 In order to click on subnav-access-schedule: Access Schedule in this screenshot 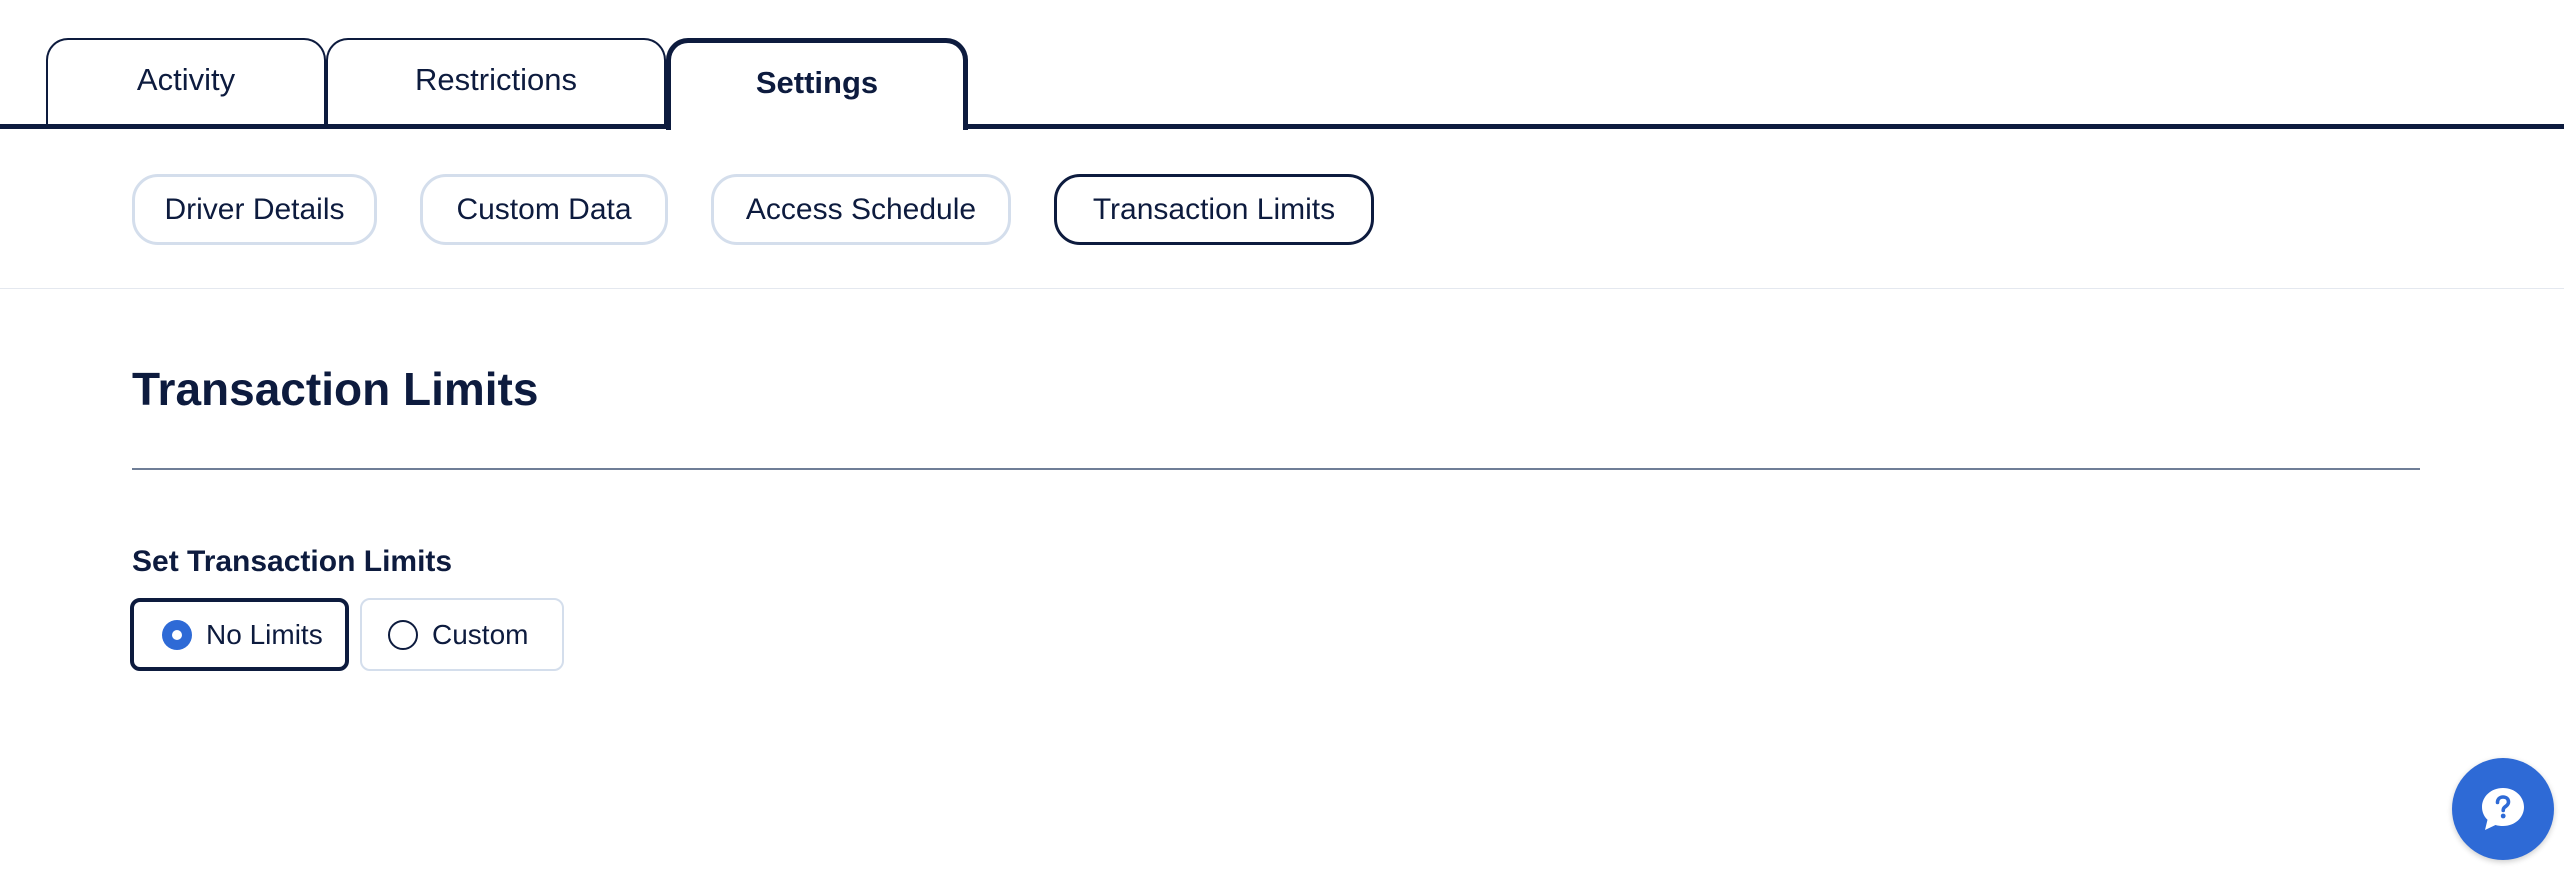, I will do `click(861, 209)`.